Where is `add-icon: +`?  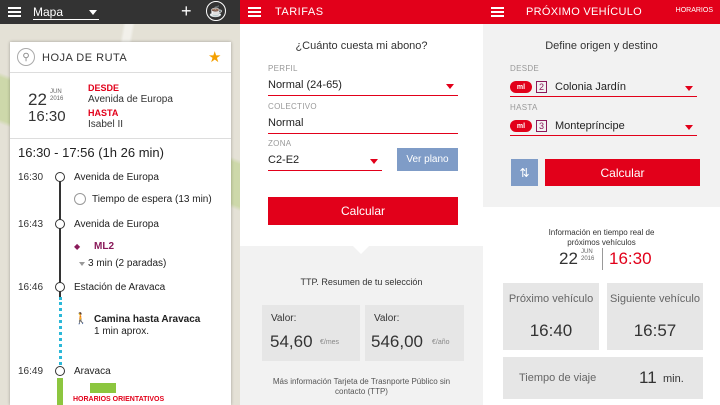 add-icon: + is located at coordinates (186, 11).